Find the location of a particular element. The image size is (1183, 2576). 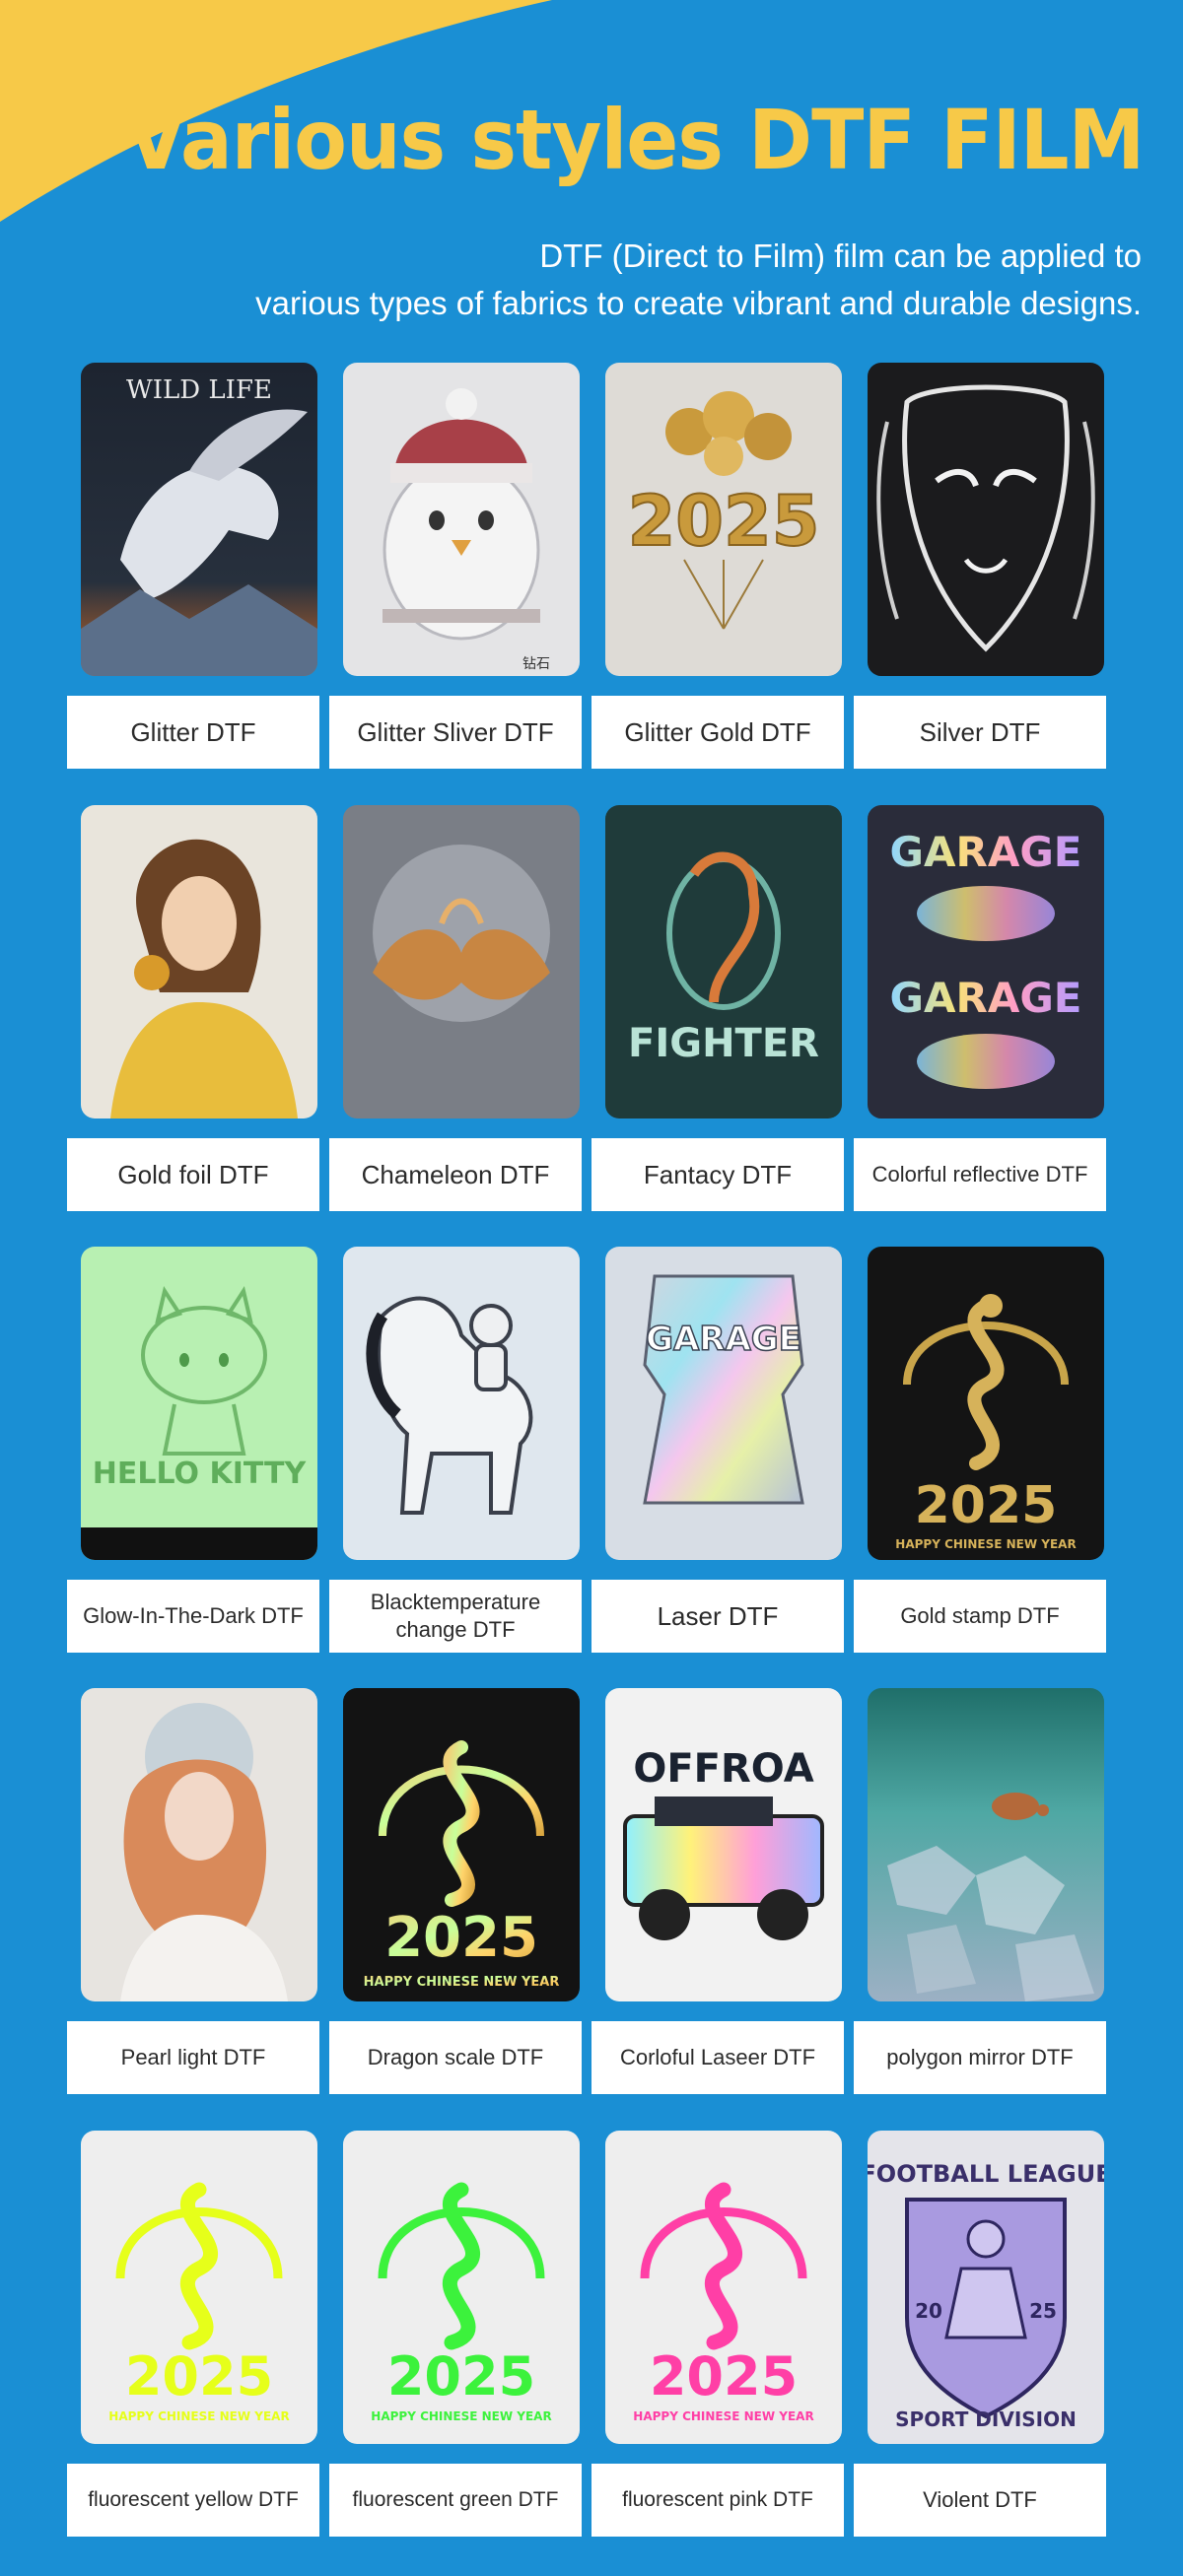

balloons-icon: 2025 is located at coordinates (723, 519).